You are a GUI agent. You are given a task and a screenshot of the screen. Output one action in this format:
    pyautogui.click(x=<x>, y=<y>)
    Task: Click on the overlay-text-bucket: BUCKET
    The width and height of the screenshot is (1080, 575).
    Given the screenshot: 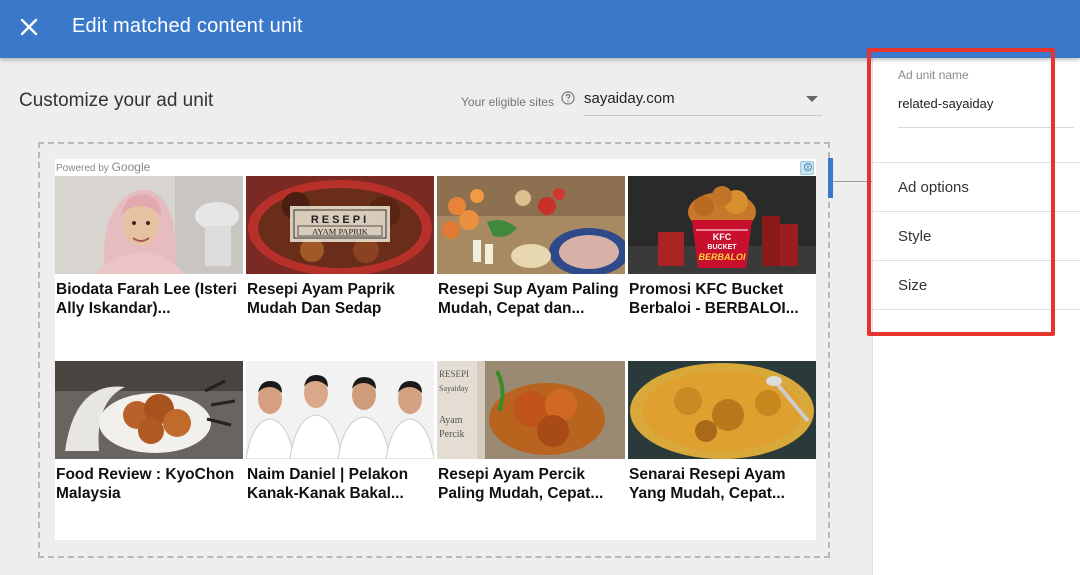 What is the action you would take?
    pyautogui.click(x=722, y=247)
    